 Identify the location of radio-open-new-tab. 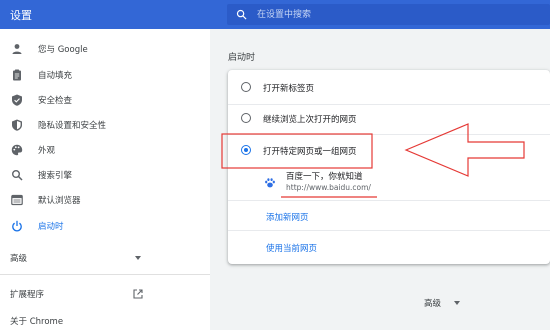
(246, 87).